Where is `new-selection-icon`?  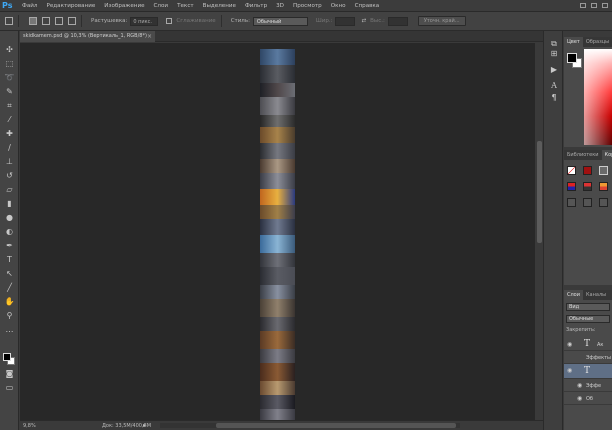 new-selection-icon is located at coordinates (33, 21).